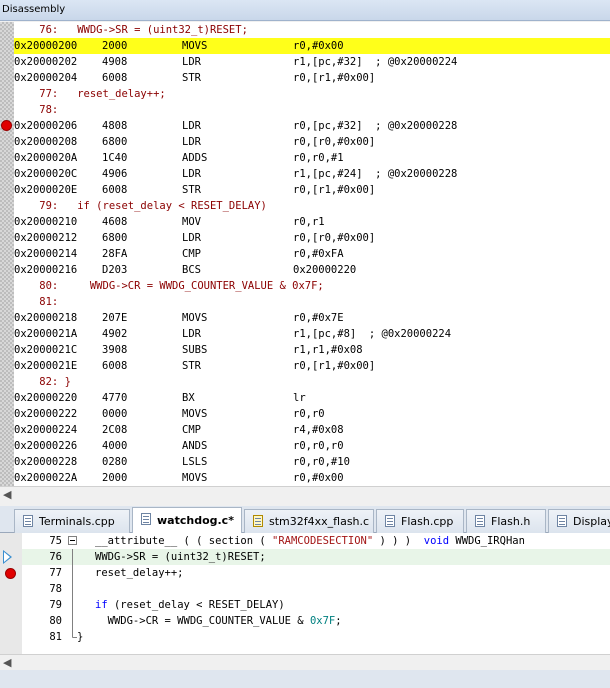 The image size is (610, 688). Describe the element at coordinates (312, 94) in the screenshot. I see `source-line: 77: reset_delay++;` at that location.